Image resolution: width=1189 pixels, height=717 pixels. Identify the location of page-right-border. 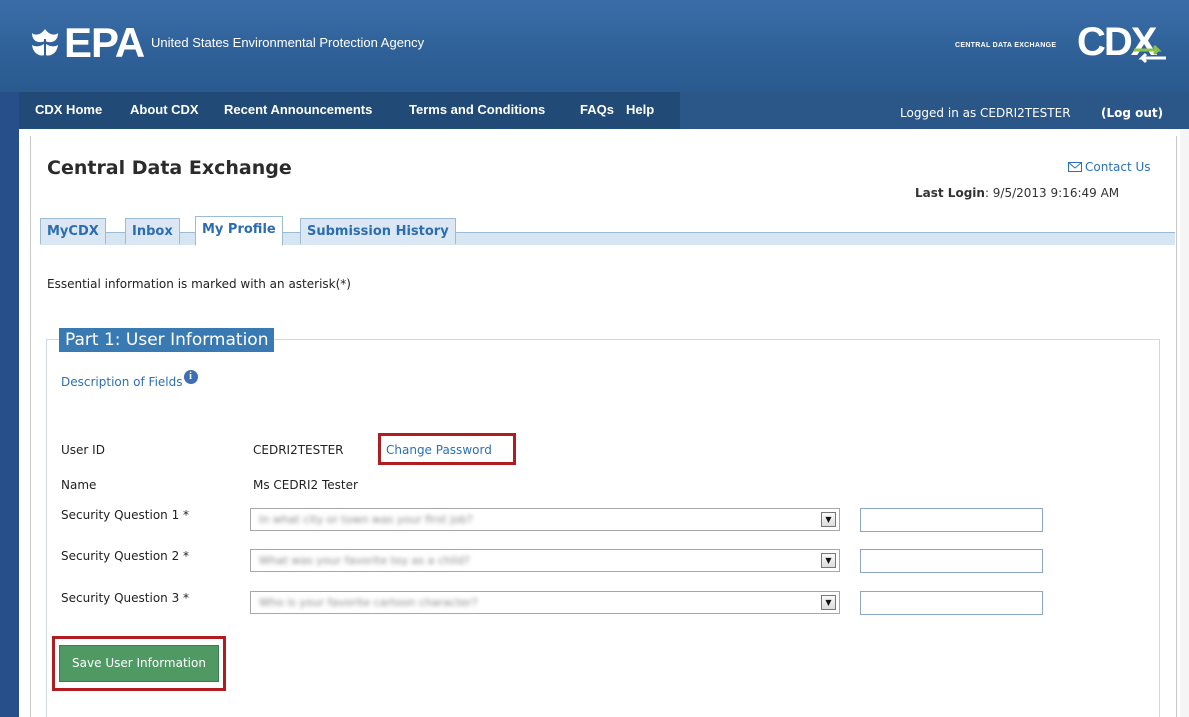
(1184, 423).